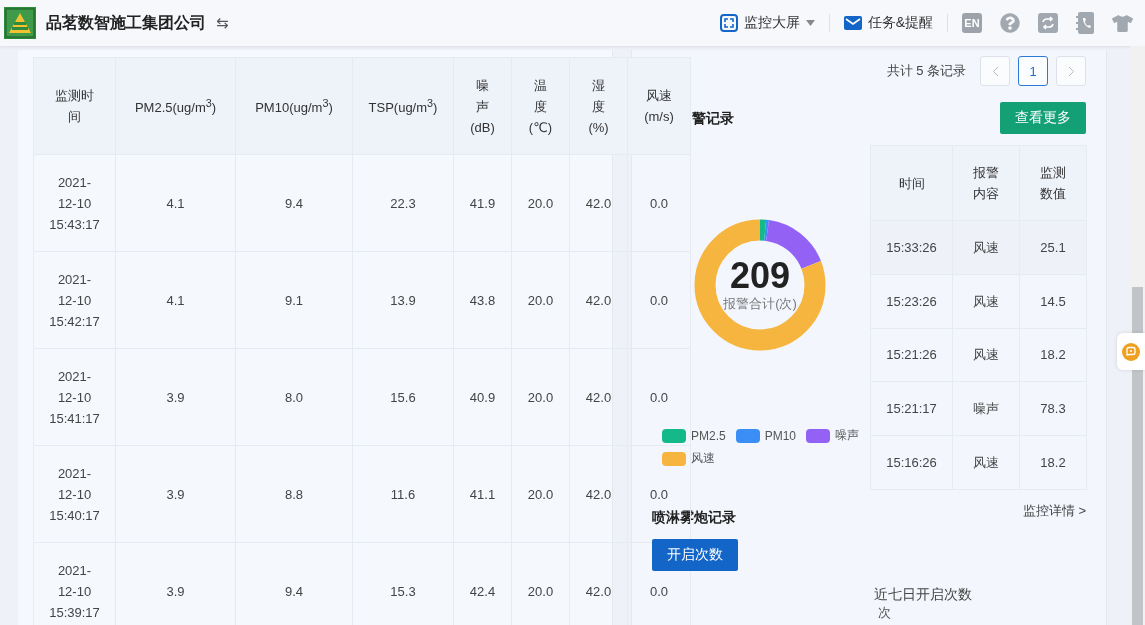 The width and height of the screenshot is (1145, 625). I want to click on column-header: 噪声(dB), so click(482, 106).